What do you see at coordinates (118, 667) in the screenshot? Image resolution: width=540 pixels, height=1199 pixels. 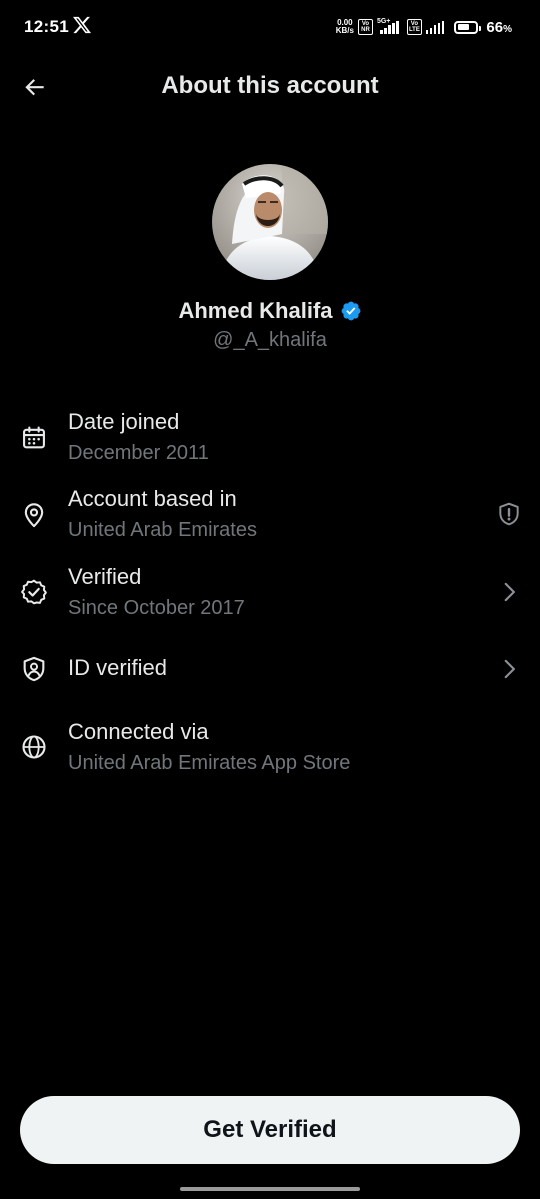 I see `info-title: ID verified` at bounding box center [118, 667].